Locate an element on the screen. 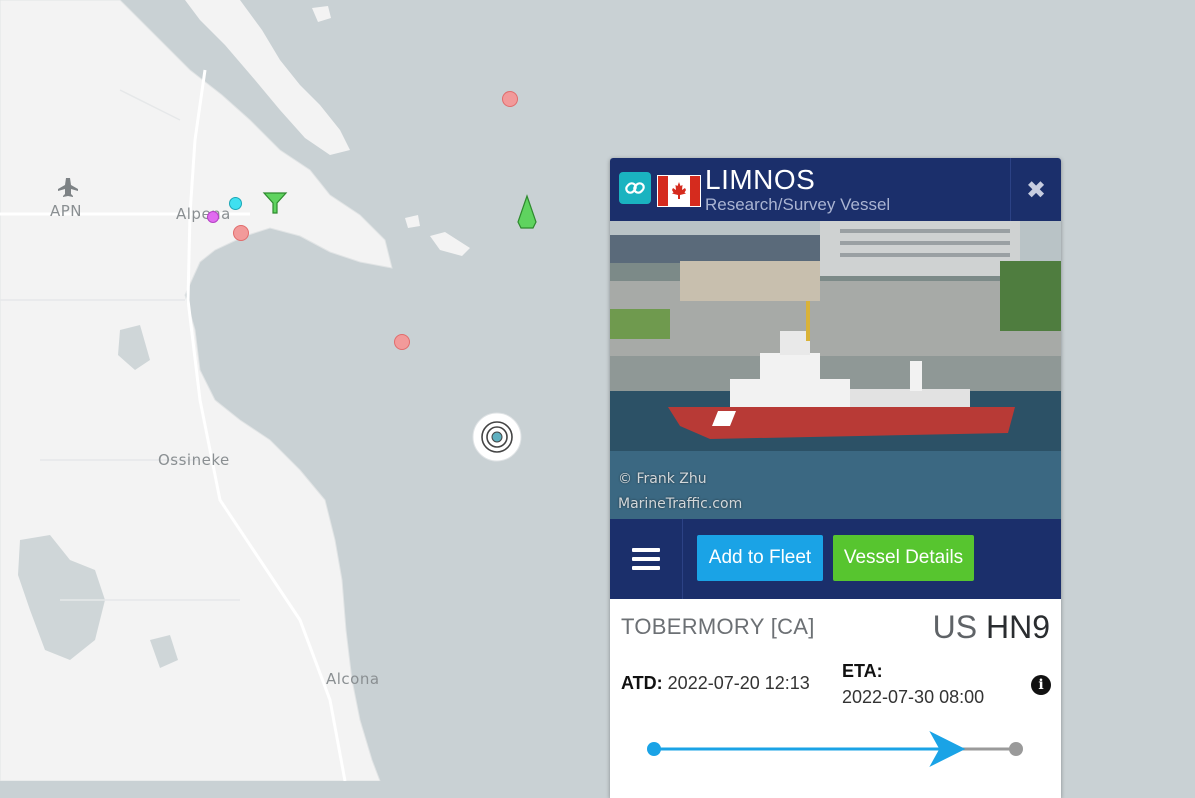  atd-value: 2022-07-20 12:13 is located at coordinates (738, 683).